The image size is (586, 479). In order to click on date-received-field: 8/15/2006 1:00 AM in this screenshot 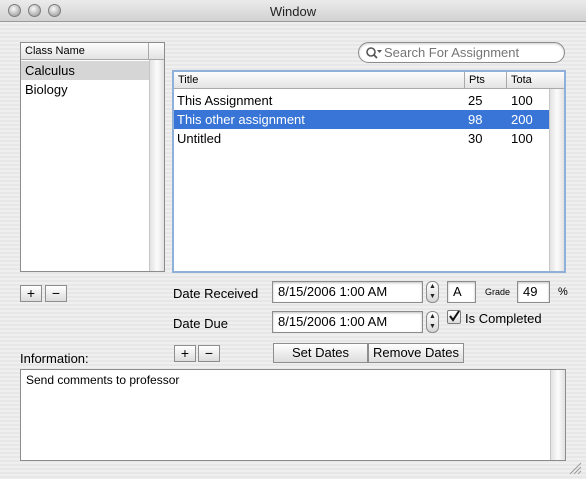, I will do `click(347, 292)`.